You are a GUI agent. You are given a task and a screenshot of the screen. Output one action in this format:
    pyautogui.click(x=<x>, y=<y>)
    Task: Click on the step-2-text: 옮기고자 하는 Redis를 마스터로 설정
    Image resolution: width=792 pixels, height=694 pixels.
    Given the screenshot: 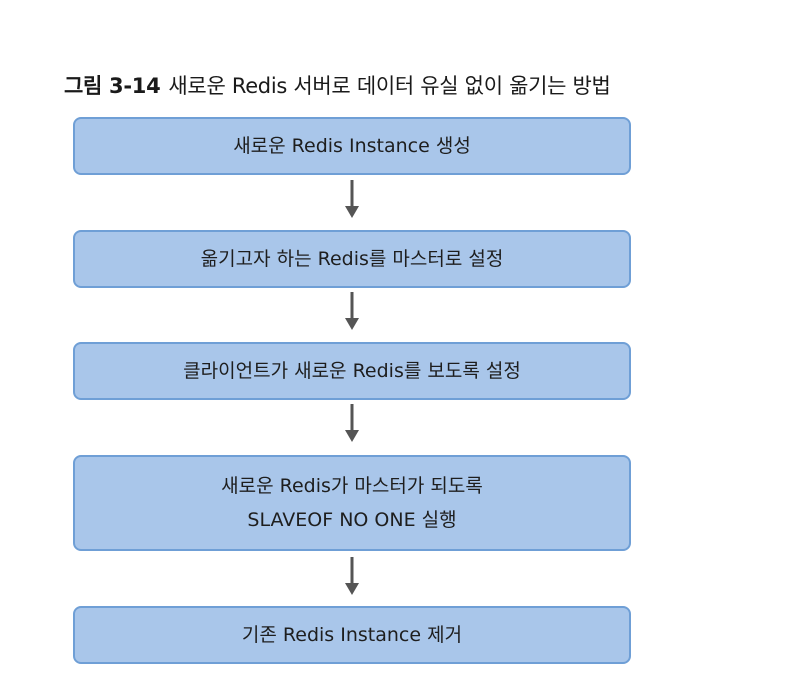 What is the action you would take?
    pyautogui.click(x=352, y=259)
    